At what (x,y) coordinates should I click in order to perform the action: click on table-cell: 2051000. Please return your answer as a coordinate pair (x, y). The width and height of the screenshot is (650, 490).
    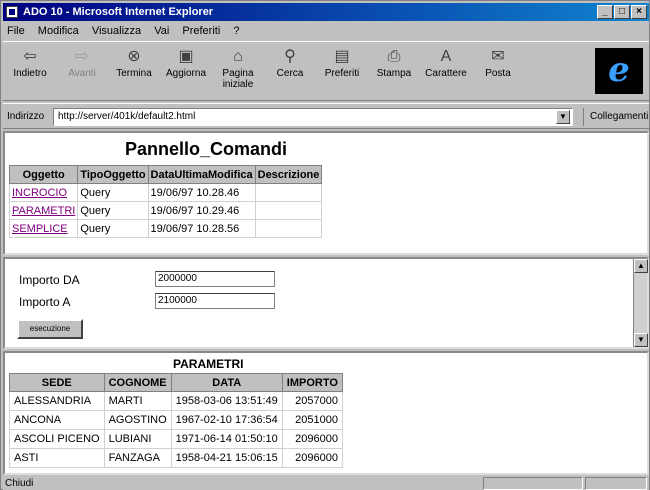
    Looking at the image, I should click on (312, 420).